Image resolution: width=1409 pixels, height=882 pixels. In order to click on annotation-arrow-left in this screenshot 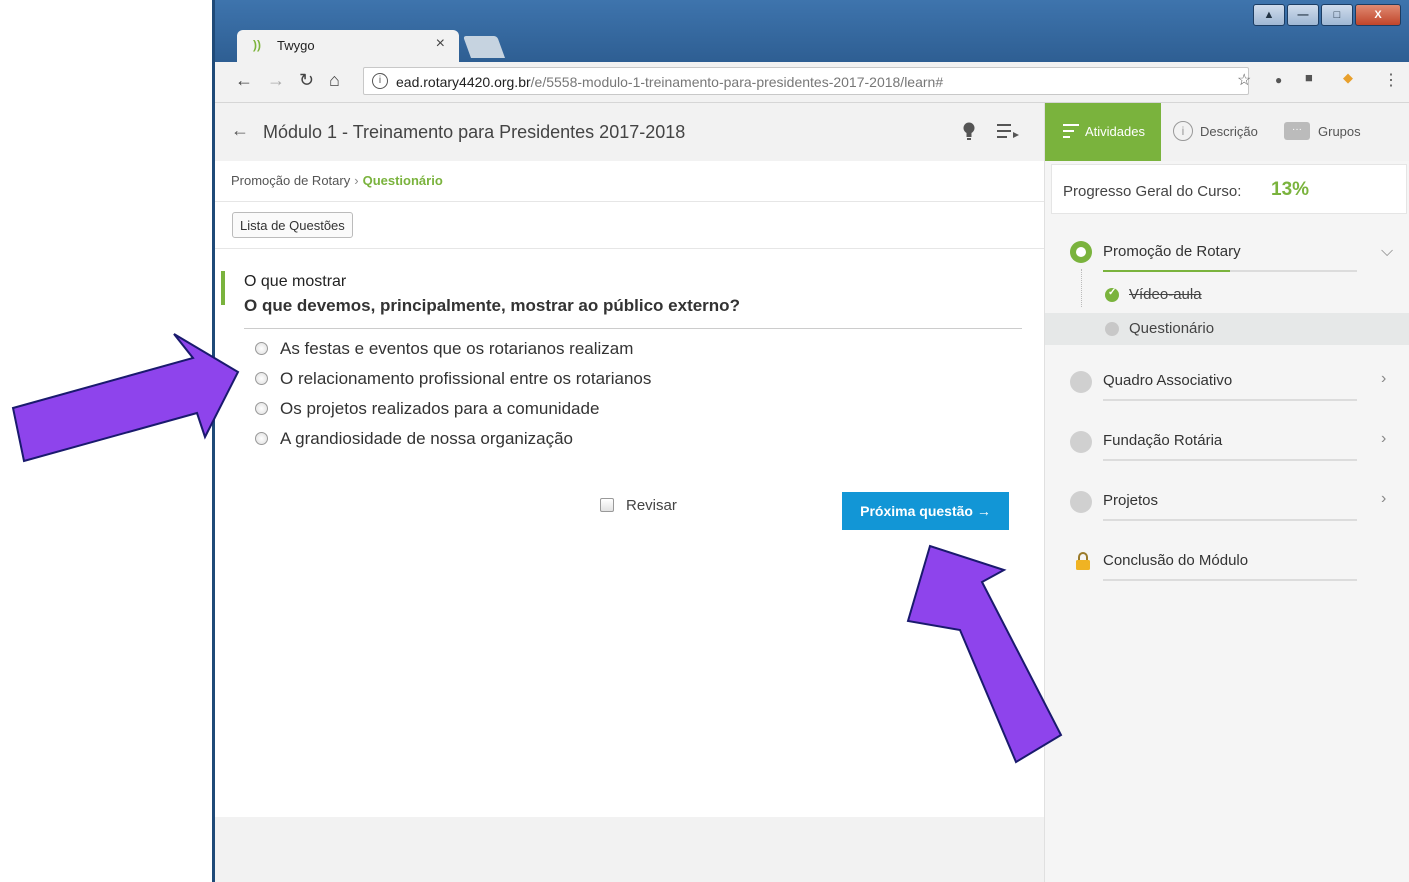, I will do `click(125, 398)`.